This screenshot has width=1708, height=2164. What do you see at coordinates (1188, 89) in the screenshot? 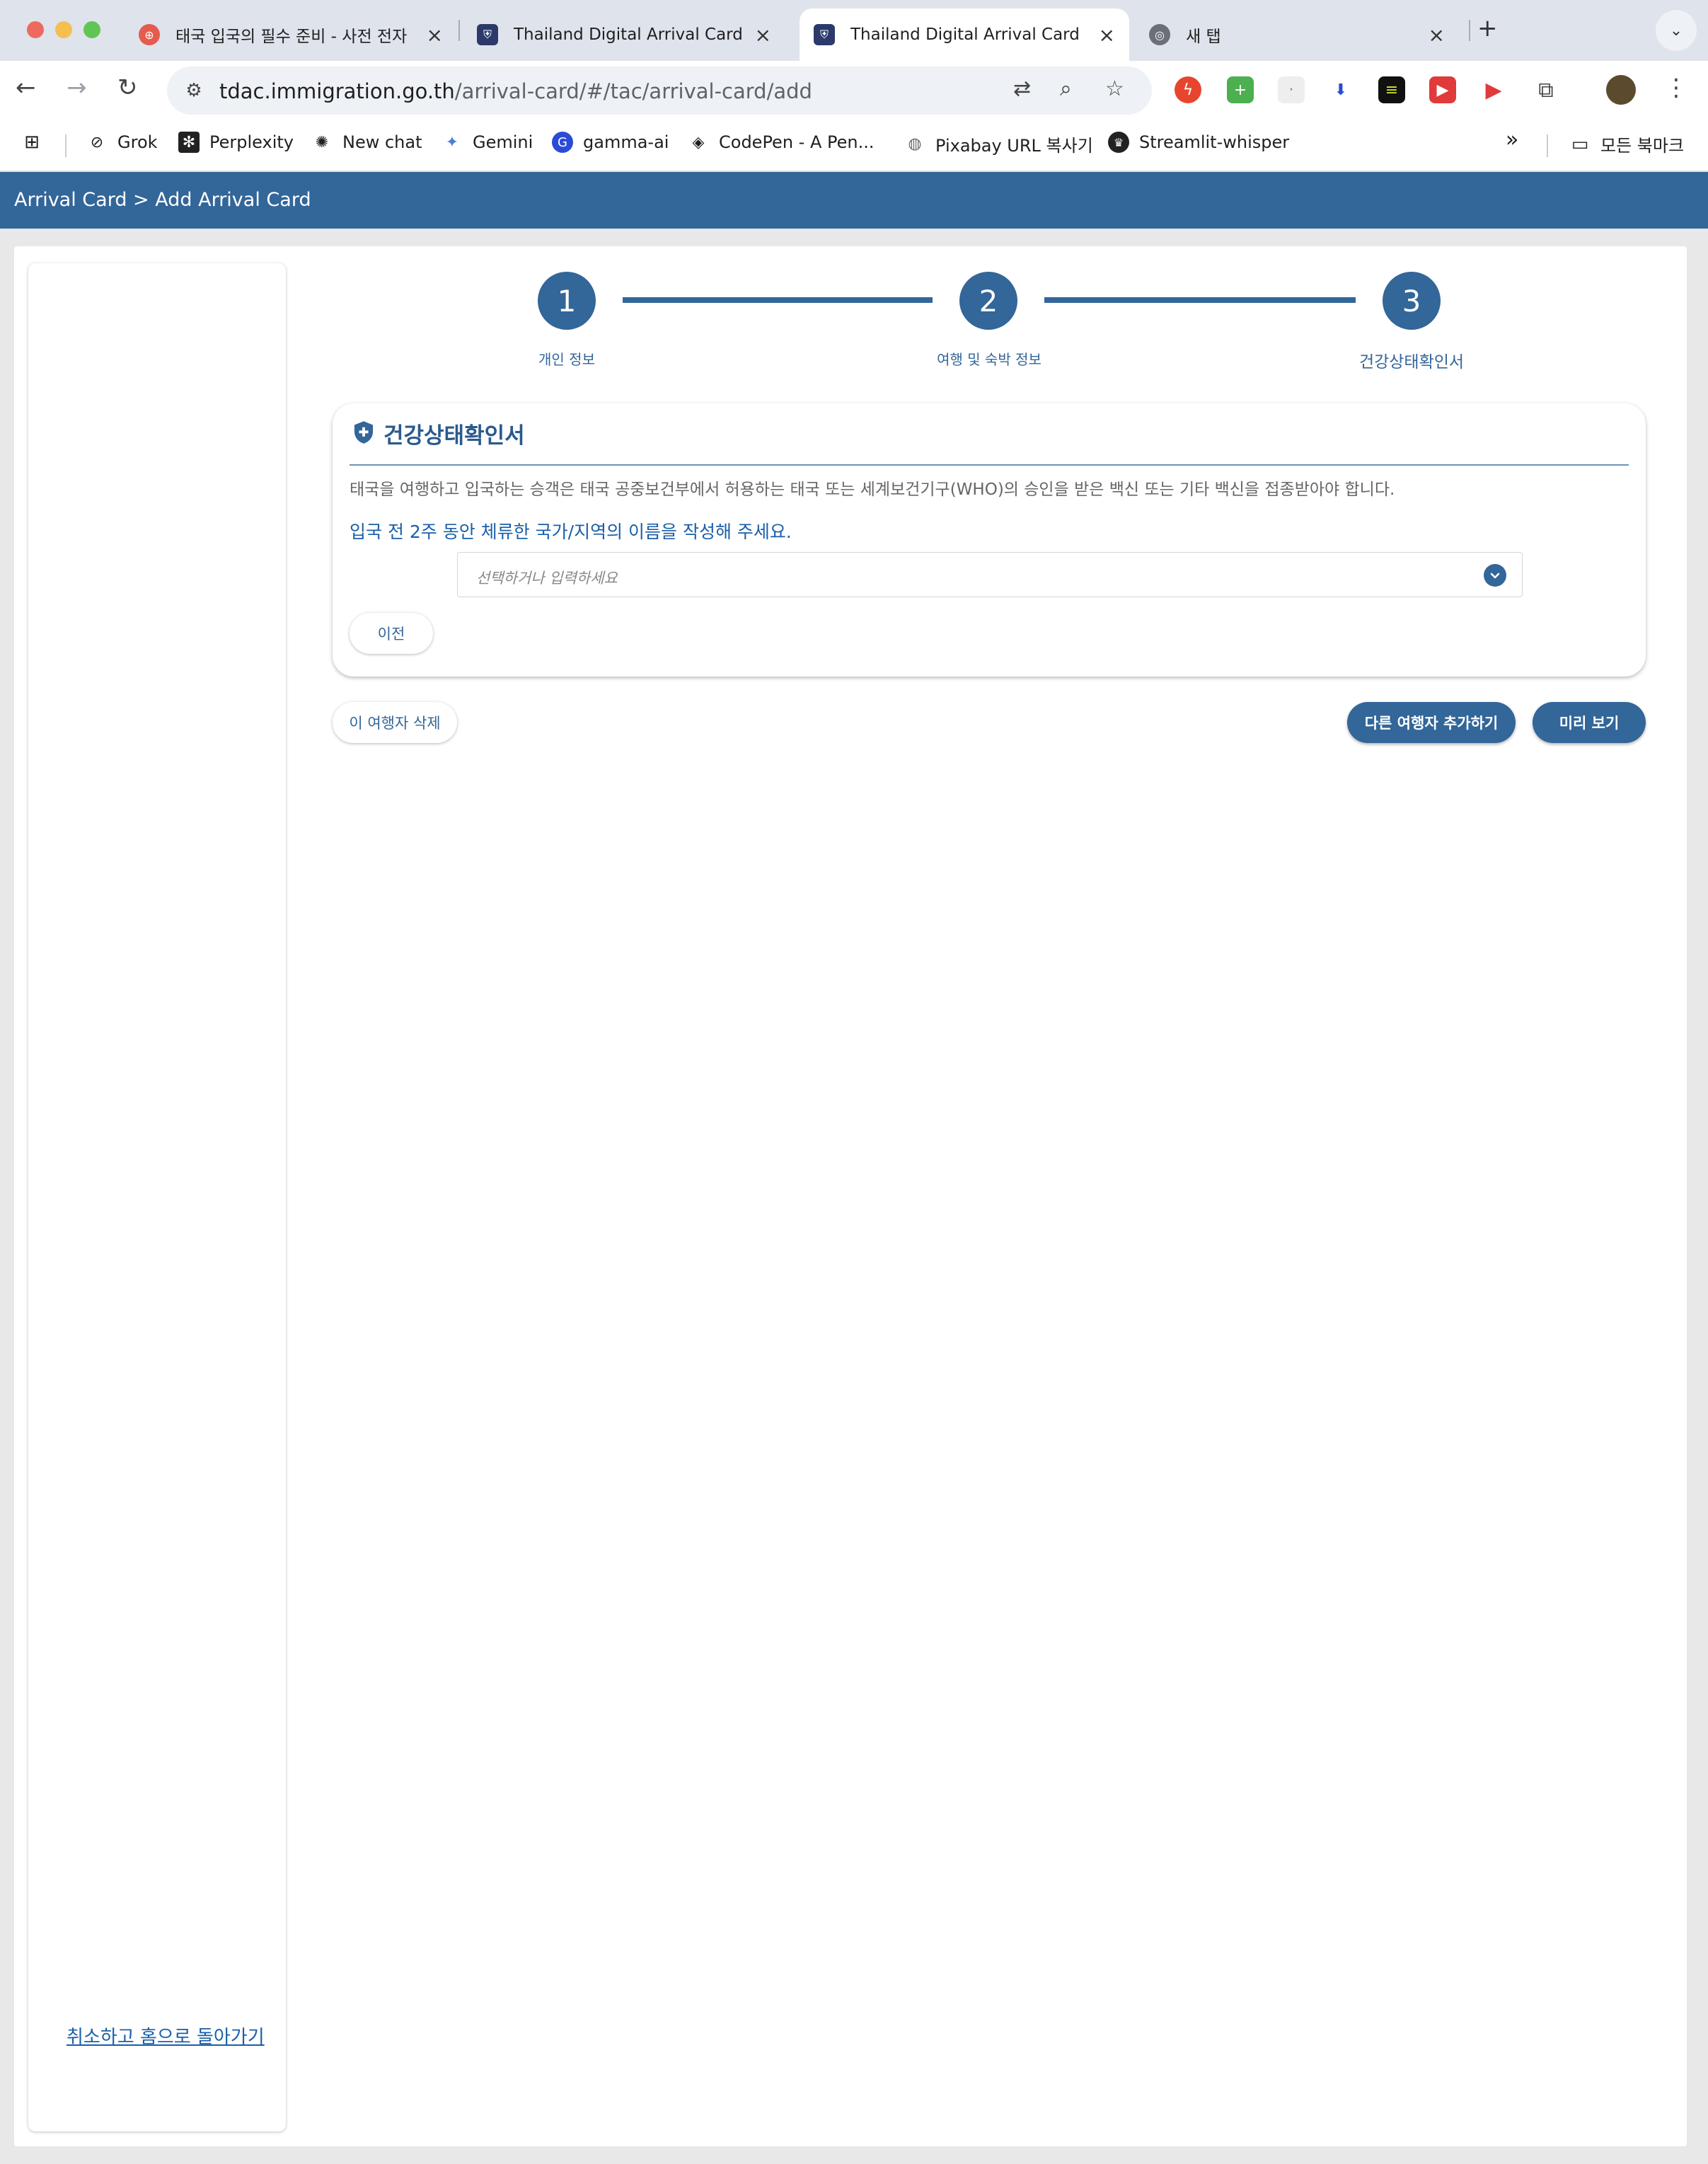
I see `extension-flash-icon: ϟ` at bounding box center [1188, 89].